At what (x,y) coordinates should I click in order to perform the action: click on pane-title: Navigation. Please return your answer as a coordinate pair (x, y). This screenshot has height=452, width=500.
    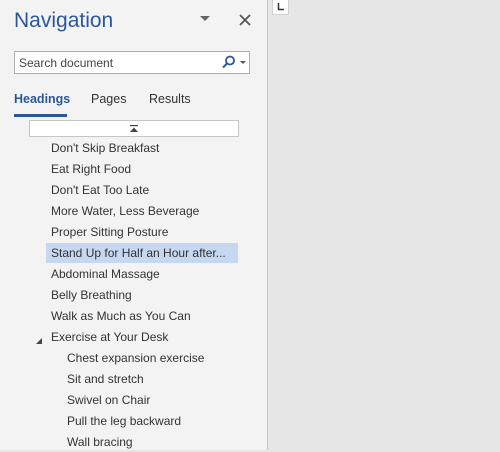
    Looking at the image, I should click on (64, 20).